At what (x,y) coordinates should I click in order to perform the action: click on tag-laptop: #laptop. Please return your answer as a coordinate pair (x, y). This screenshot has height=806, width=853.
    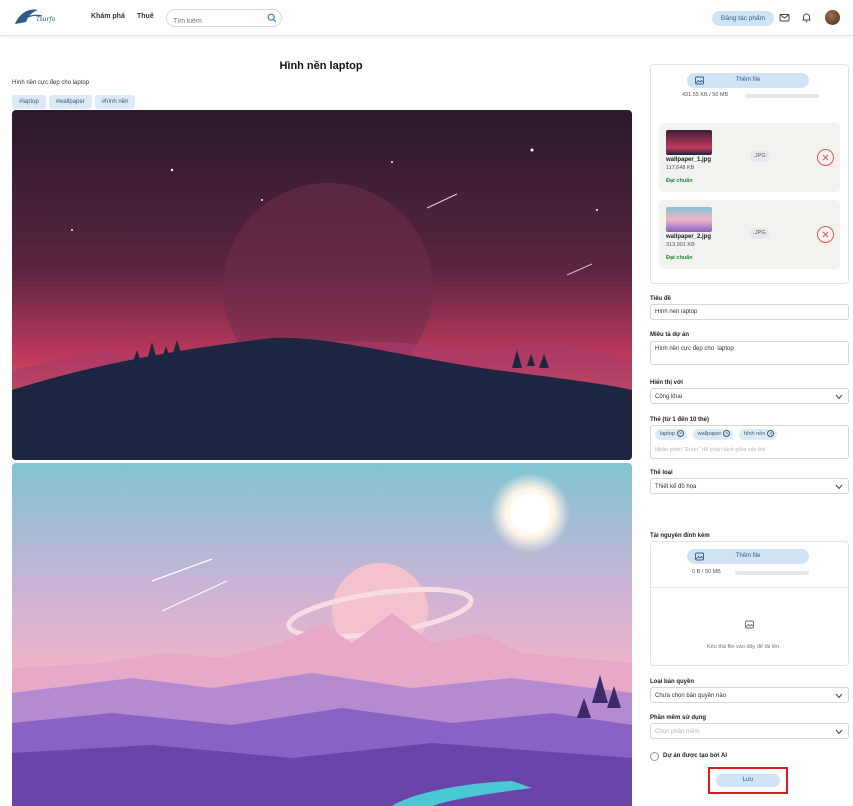
    Looking at the image, I should click on (29, 102).